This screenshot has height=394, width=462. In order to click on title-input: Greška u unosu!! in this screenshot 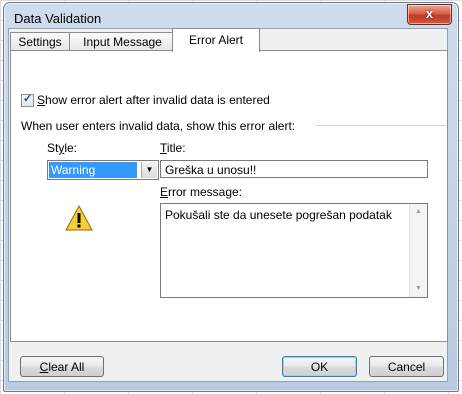, I will do `click(294, 169)`.